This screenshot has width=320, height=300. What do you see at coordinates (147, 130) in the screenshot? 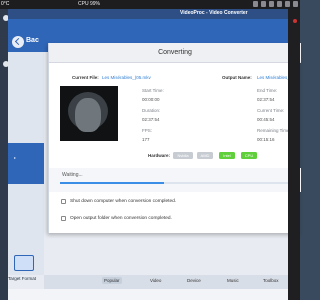
I see `fps-label: FPS:` at bounding box center [147, 130].